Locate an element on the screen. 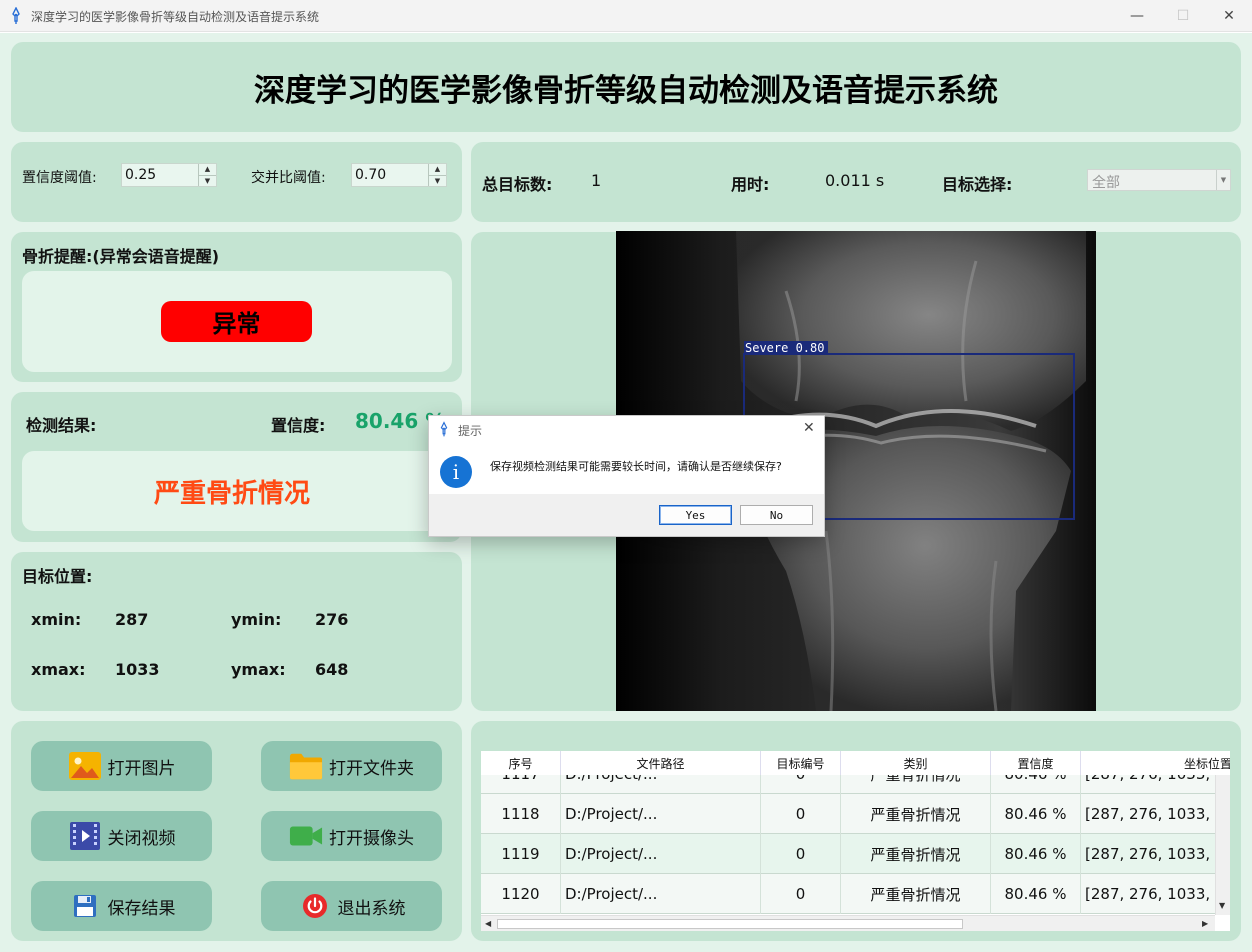 The width and height of the screenshot is (1252, 952). iou-threshold-spinbox: 0.70 ▲ ▼ is located at coordinates (399, 175).